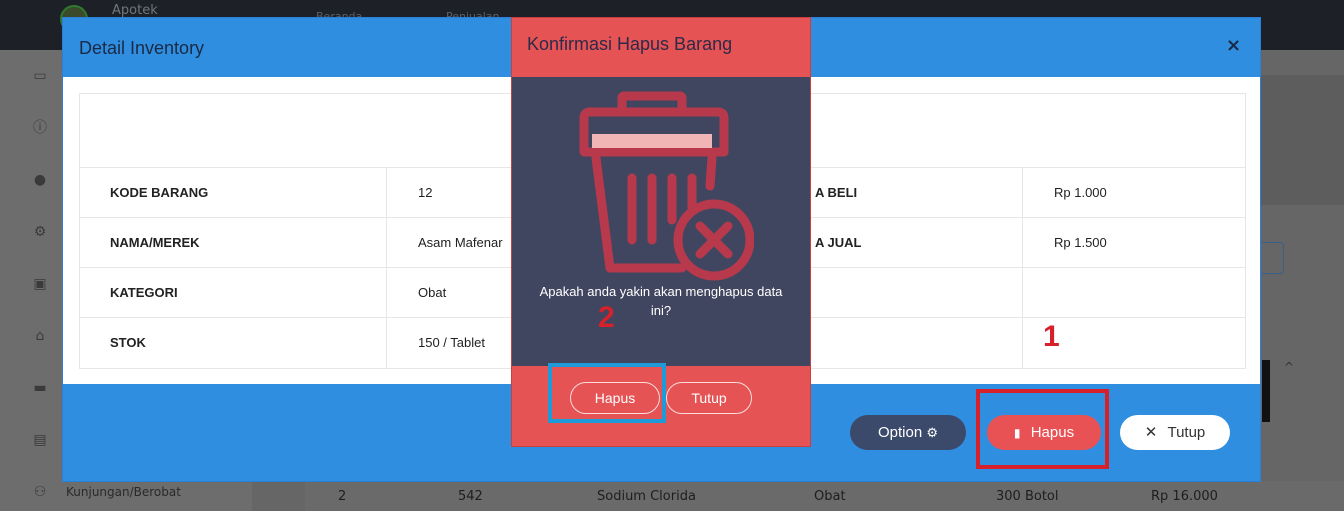 The height and width of the screenshot is (511, 1344). What do you see at coordinates (40, 336) in the screenshot?
I see `building-icon: ⌂` at bounding box center [40, 336].